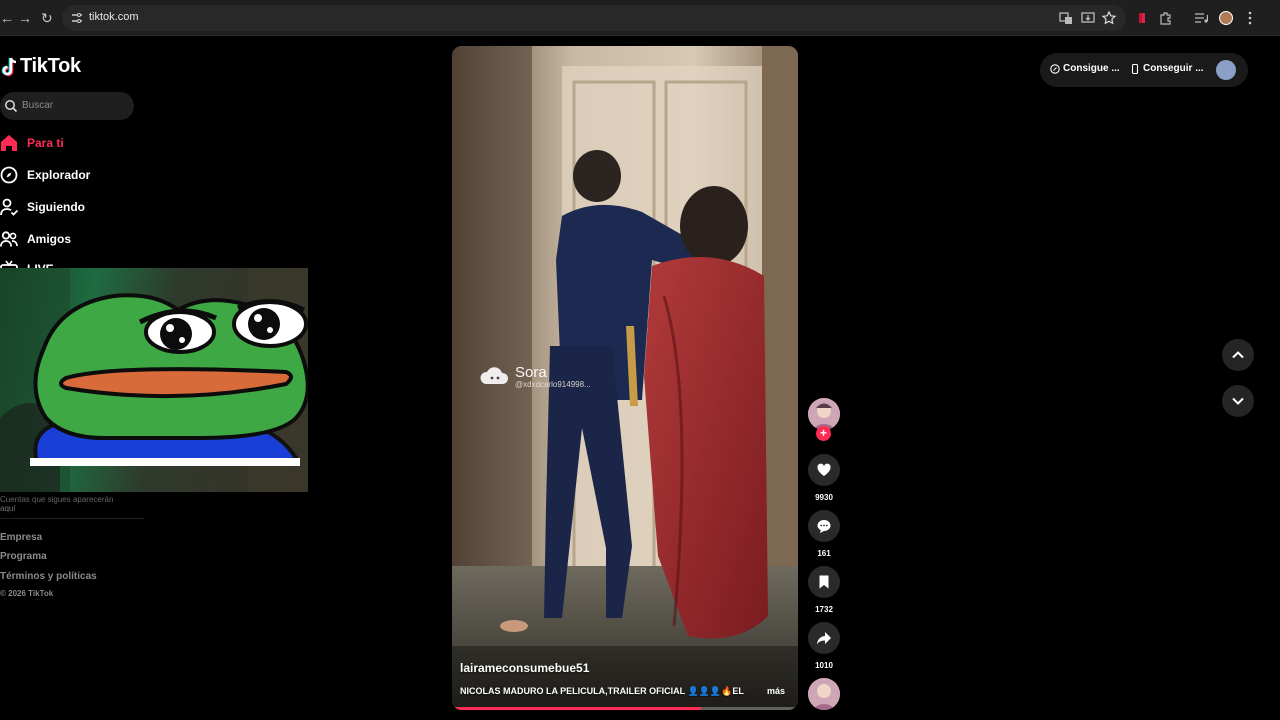  Describe the element at coordinates (1109, 18) in the screenshot. I see `bookmark-star-icon` at that location.